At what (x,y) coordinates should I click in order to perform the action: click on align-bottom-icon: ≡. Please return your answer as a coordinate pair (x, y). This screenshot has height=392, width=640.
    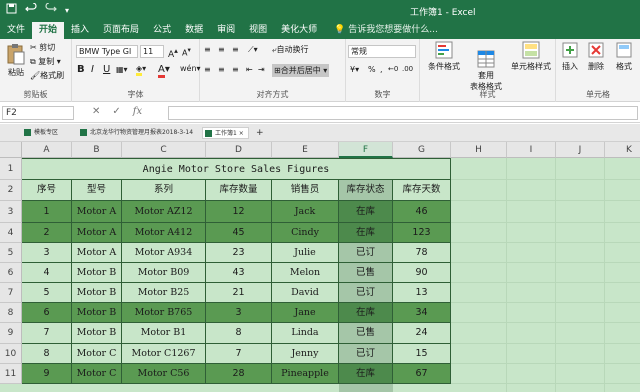
    Looking at the image, I should click on (235, 49).